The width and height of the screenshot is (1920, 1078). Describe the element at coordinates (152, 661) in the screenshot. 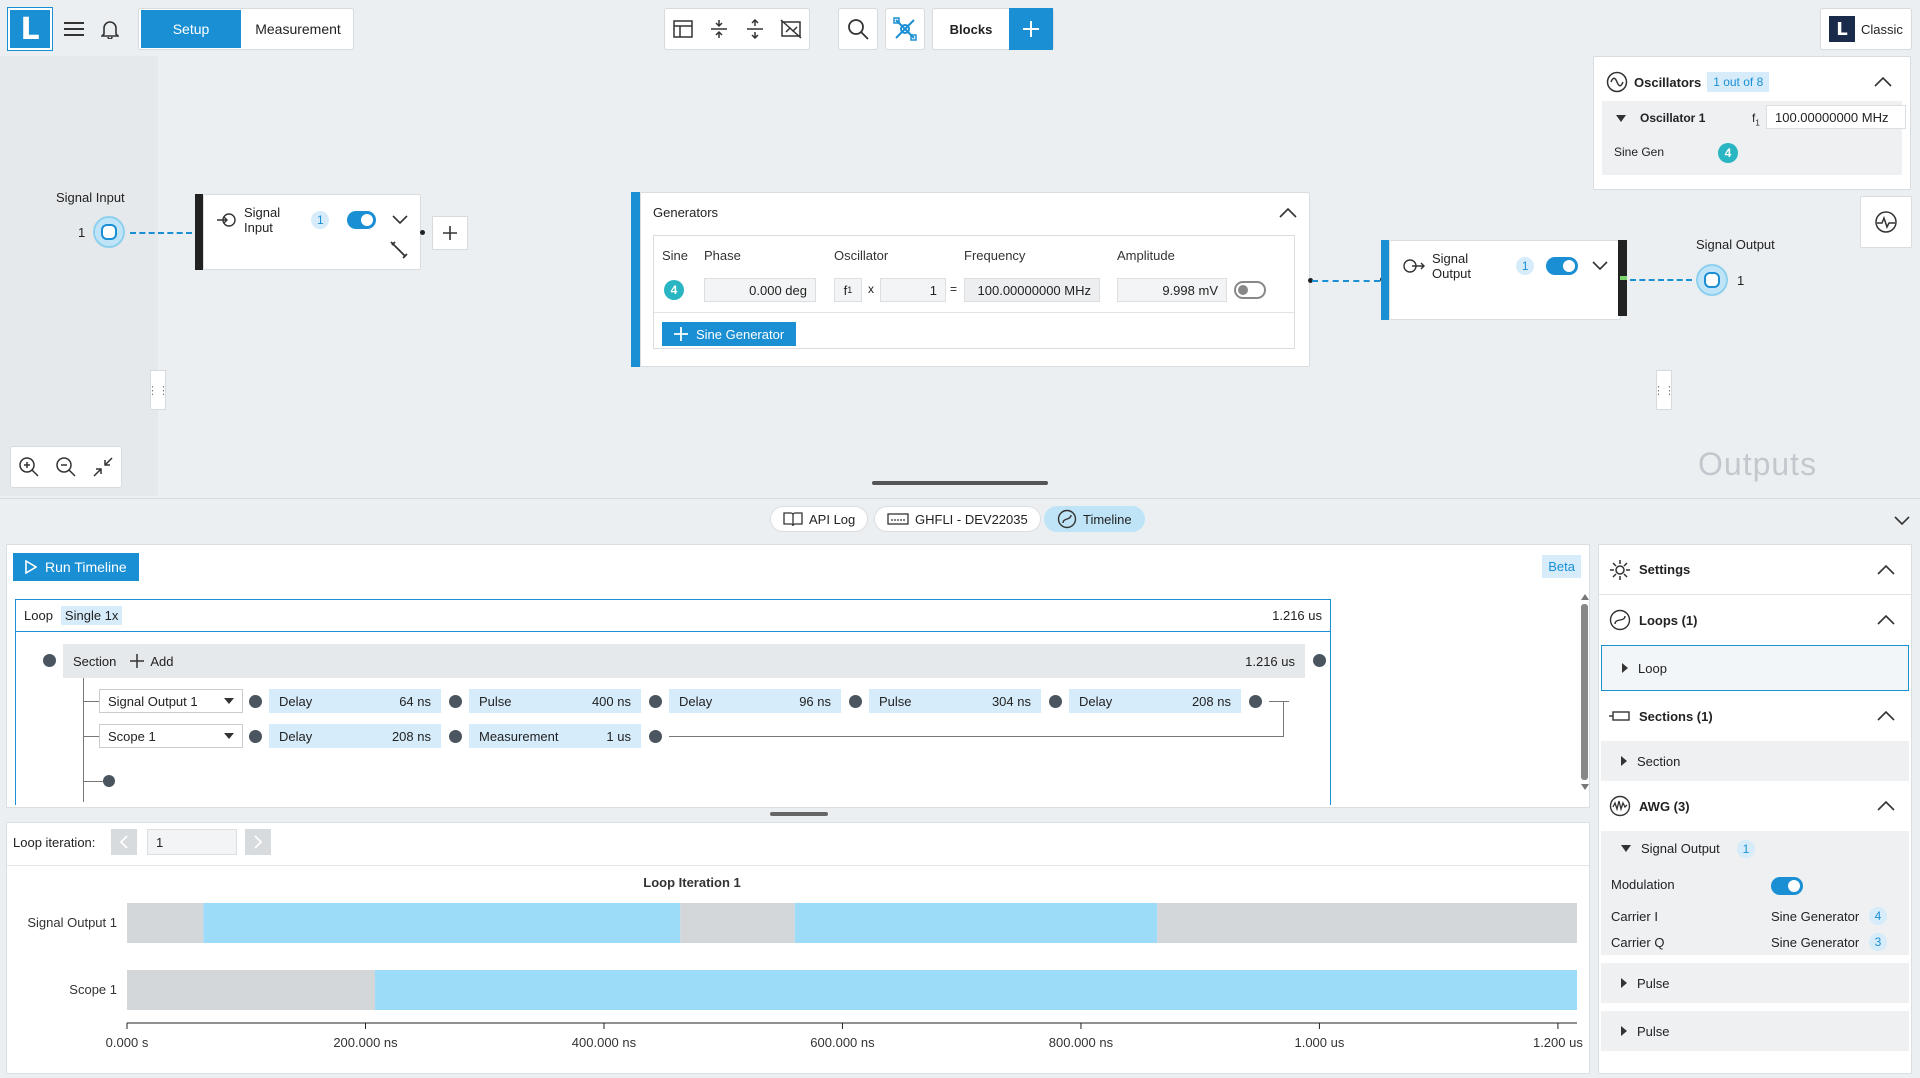

I see `add-button: Add` at that location.